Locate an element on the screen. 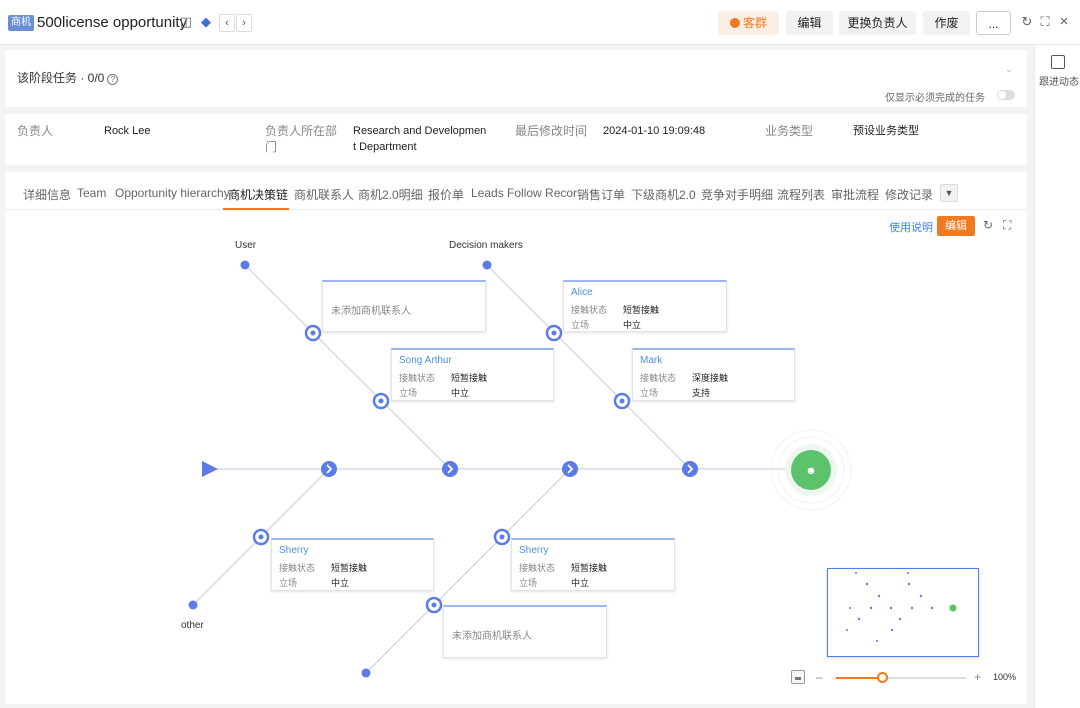 This screenshot has width=1080, height=708. empty-contact-text: 未添加商机联系人 is located at coordinates (492, 636).